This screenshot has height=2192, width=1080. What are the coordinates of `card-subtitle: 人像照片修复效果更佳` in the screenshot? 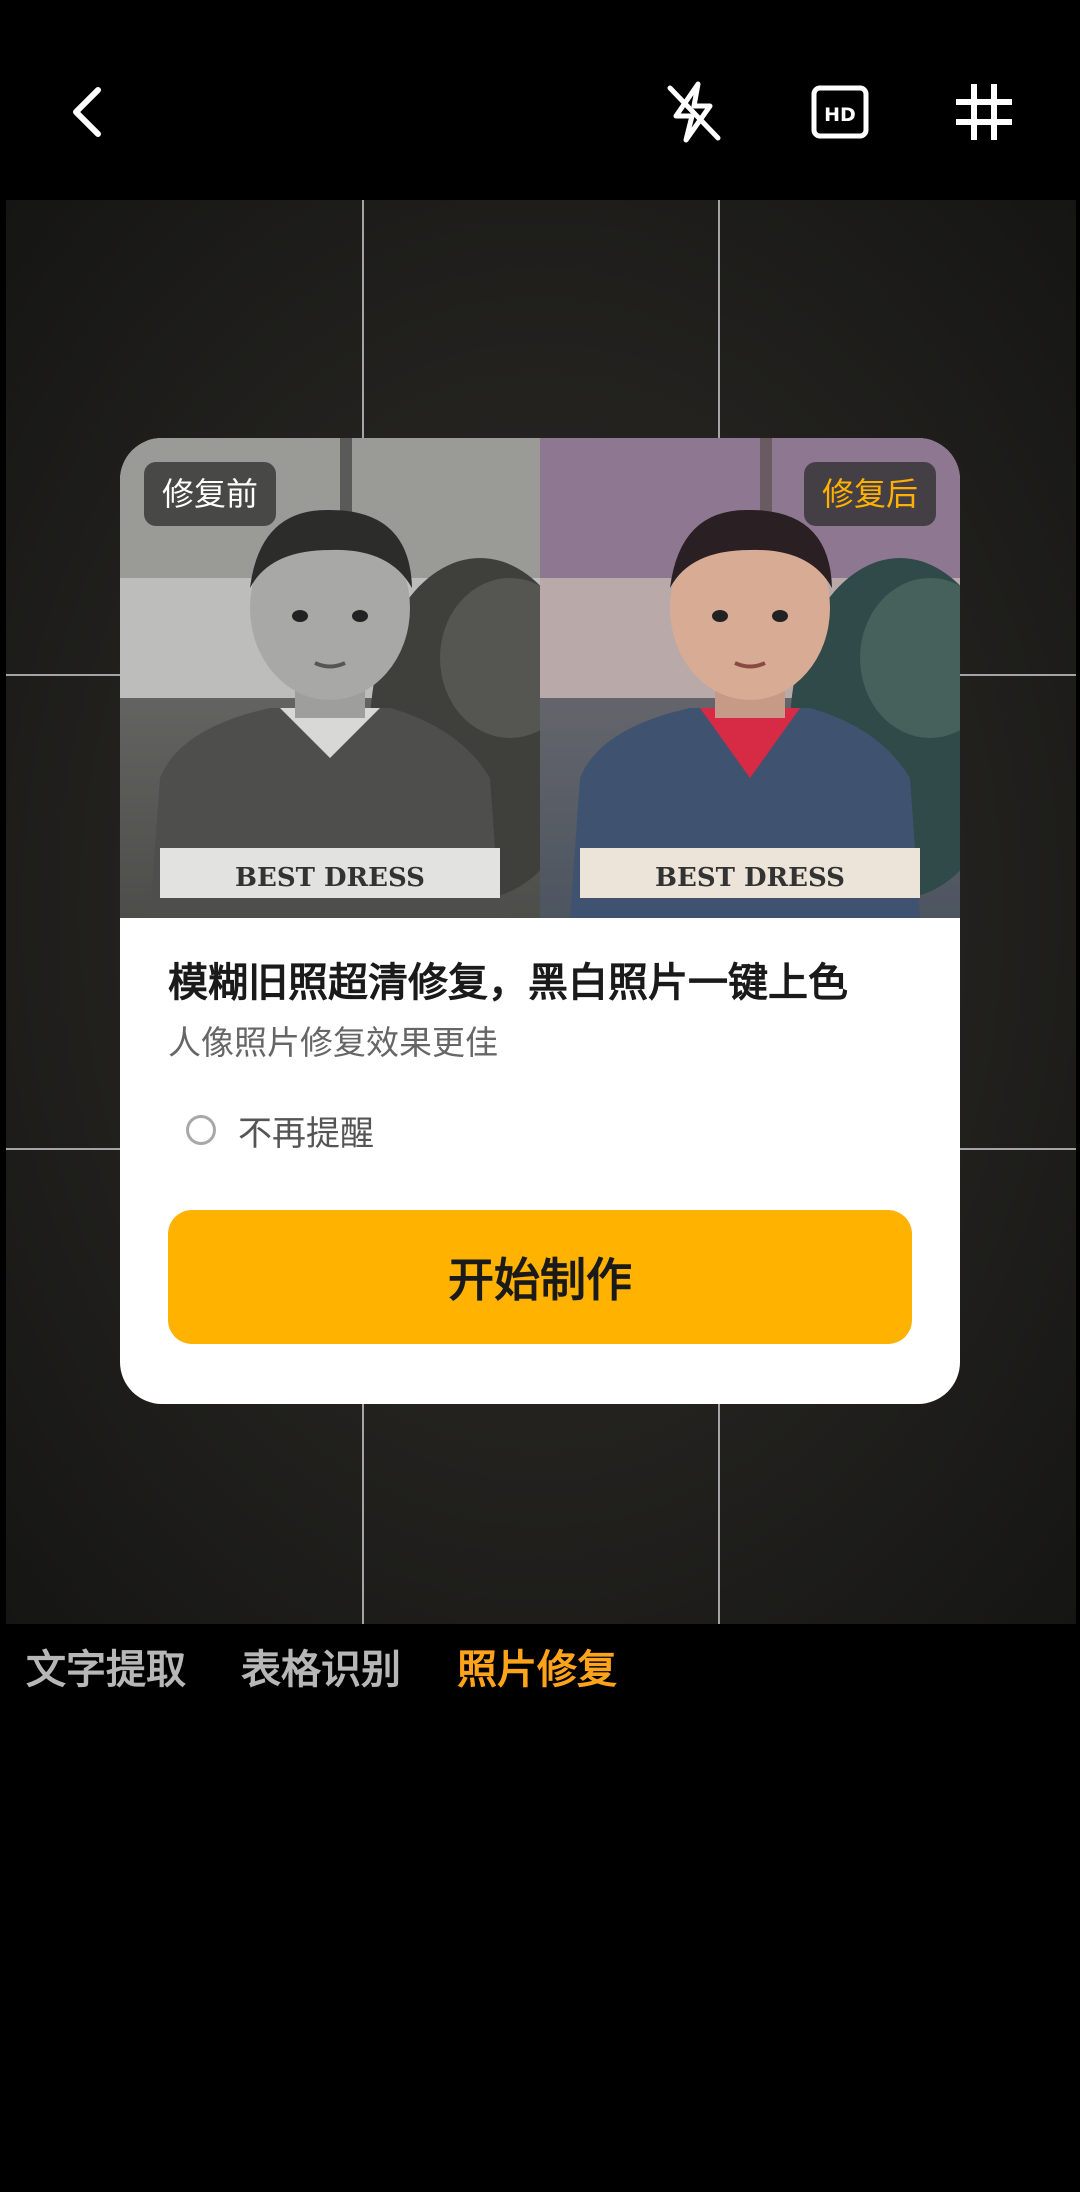 It's located at (333, 1042).